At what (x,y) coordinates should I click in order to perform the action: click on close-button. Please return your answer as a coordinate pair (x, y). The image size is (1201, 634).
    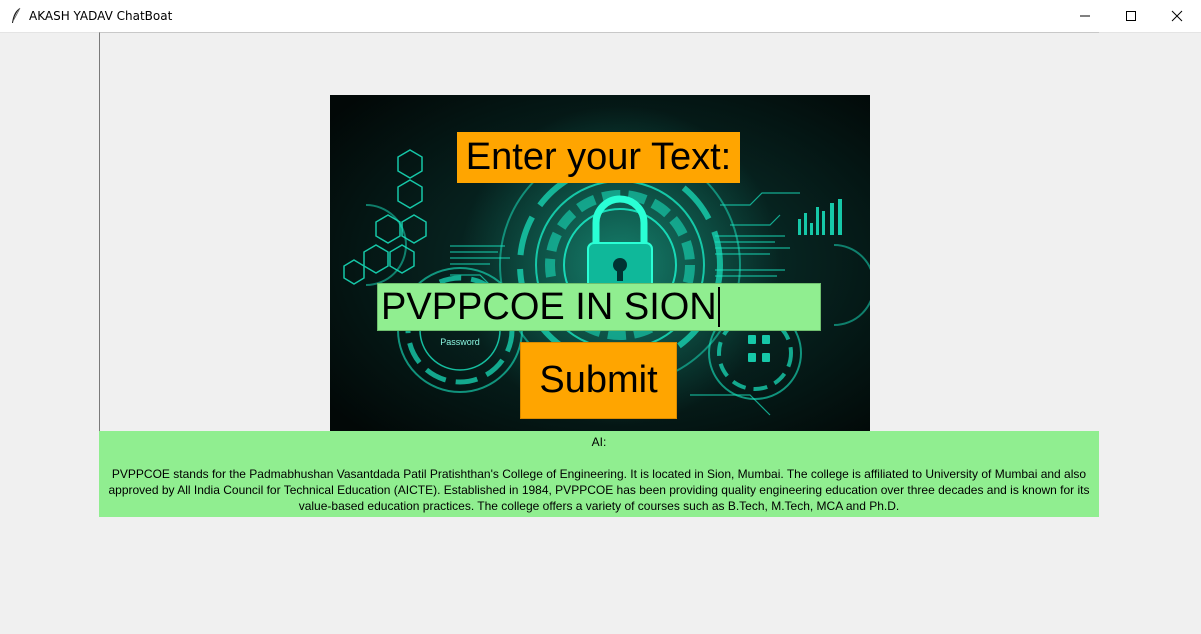
    Looking at the image, I should click on (1177, 16).